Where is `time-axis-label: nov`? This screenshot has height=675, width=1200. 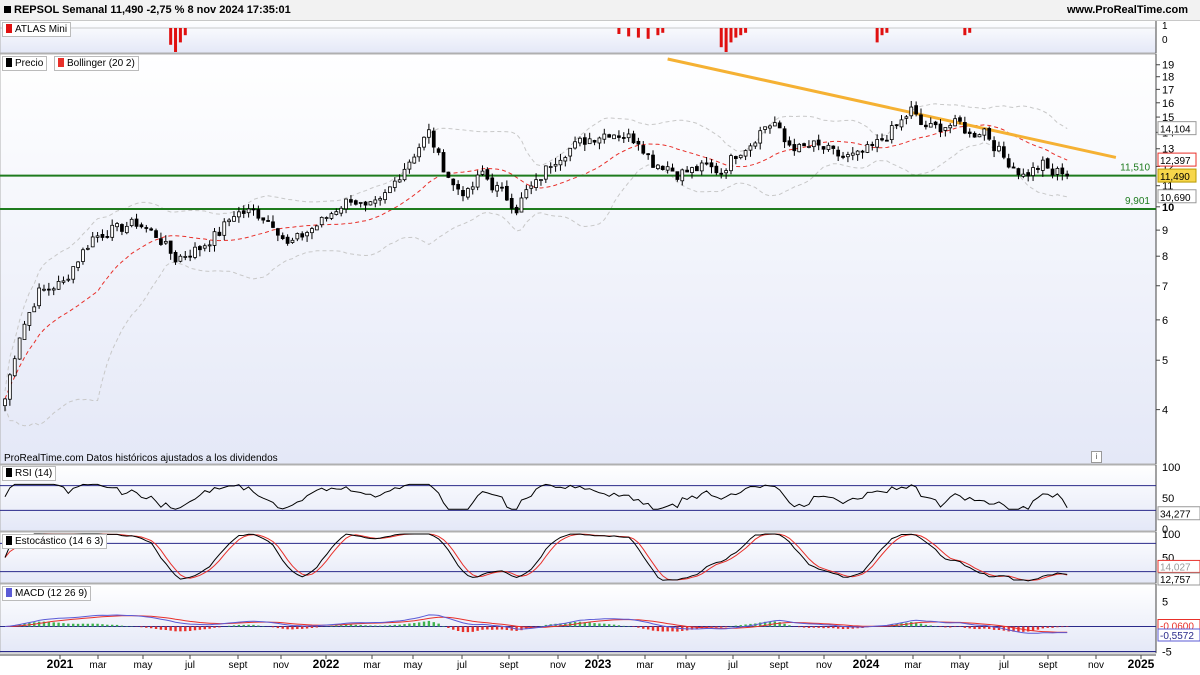
time-axis-label: nov is located at coordinates (824, 665).